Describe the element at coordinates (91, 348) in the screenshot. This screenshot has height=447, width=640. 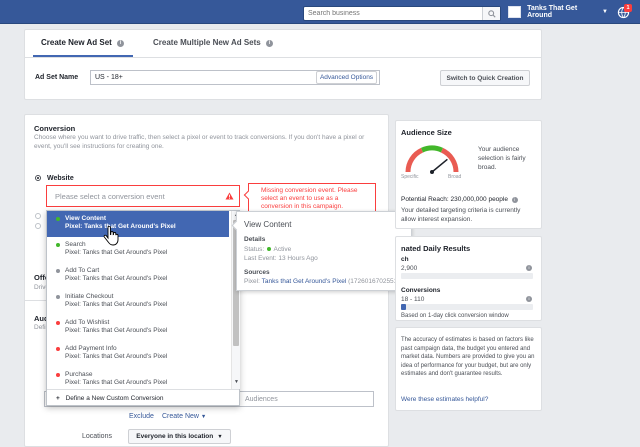
I see `event-option-name: Add Payment Info` at that location.